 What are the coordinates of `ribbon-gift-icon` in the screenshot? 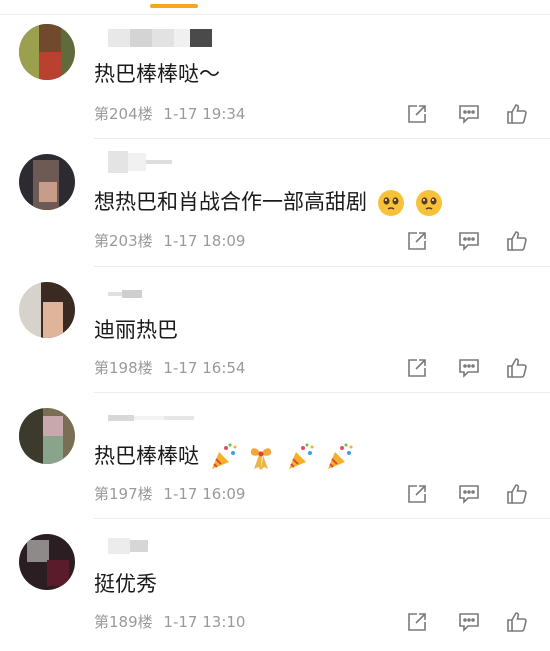 It's located at (261, 459).